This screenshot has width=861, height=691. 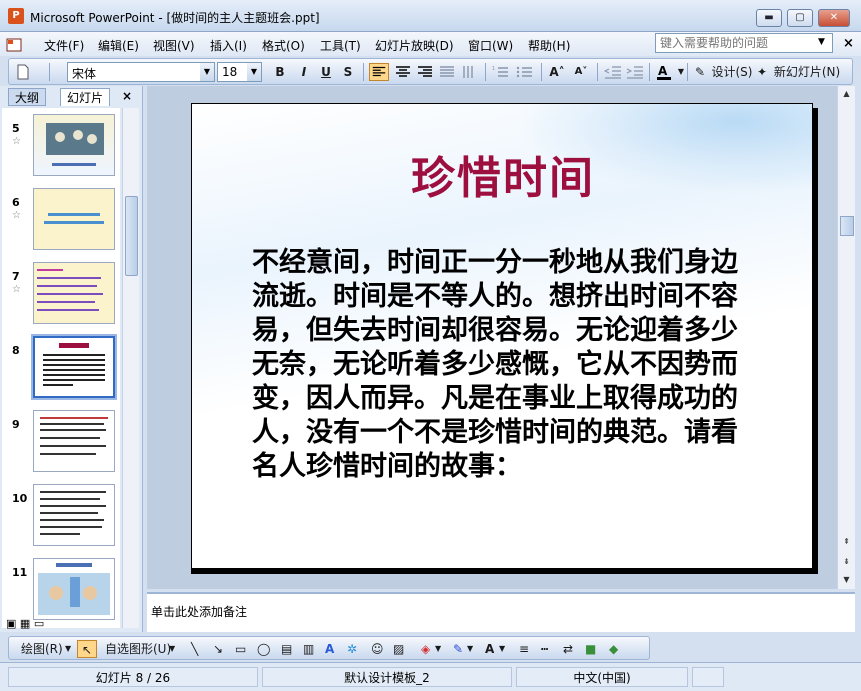 I want to click on window-title: Microsoft PowerPoint - [做时间的主人主题班会.ppt], so click(x=175, y=18).